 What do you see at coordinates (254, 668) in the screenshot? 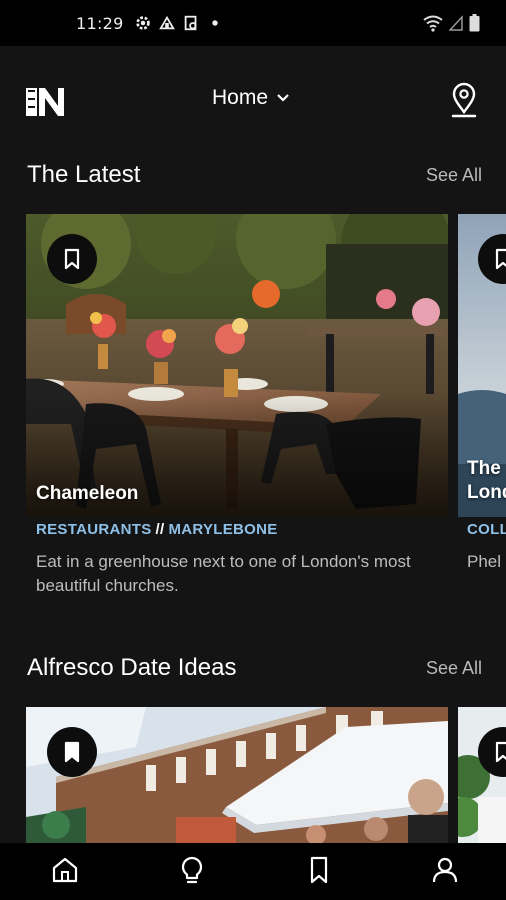
I see `section-header-alfresco: Alfresco Date Ideas See All` at bounding box center [254, 668].